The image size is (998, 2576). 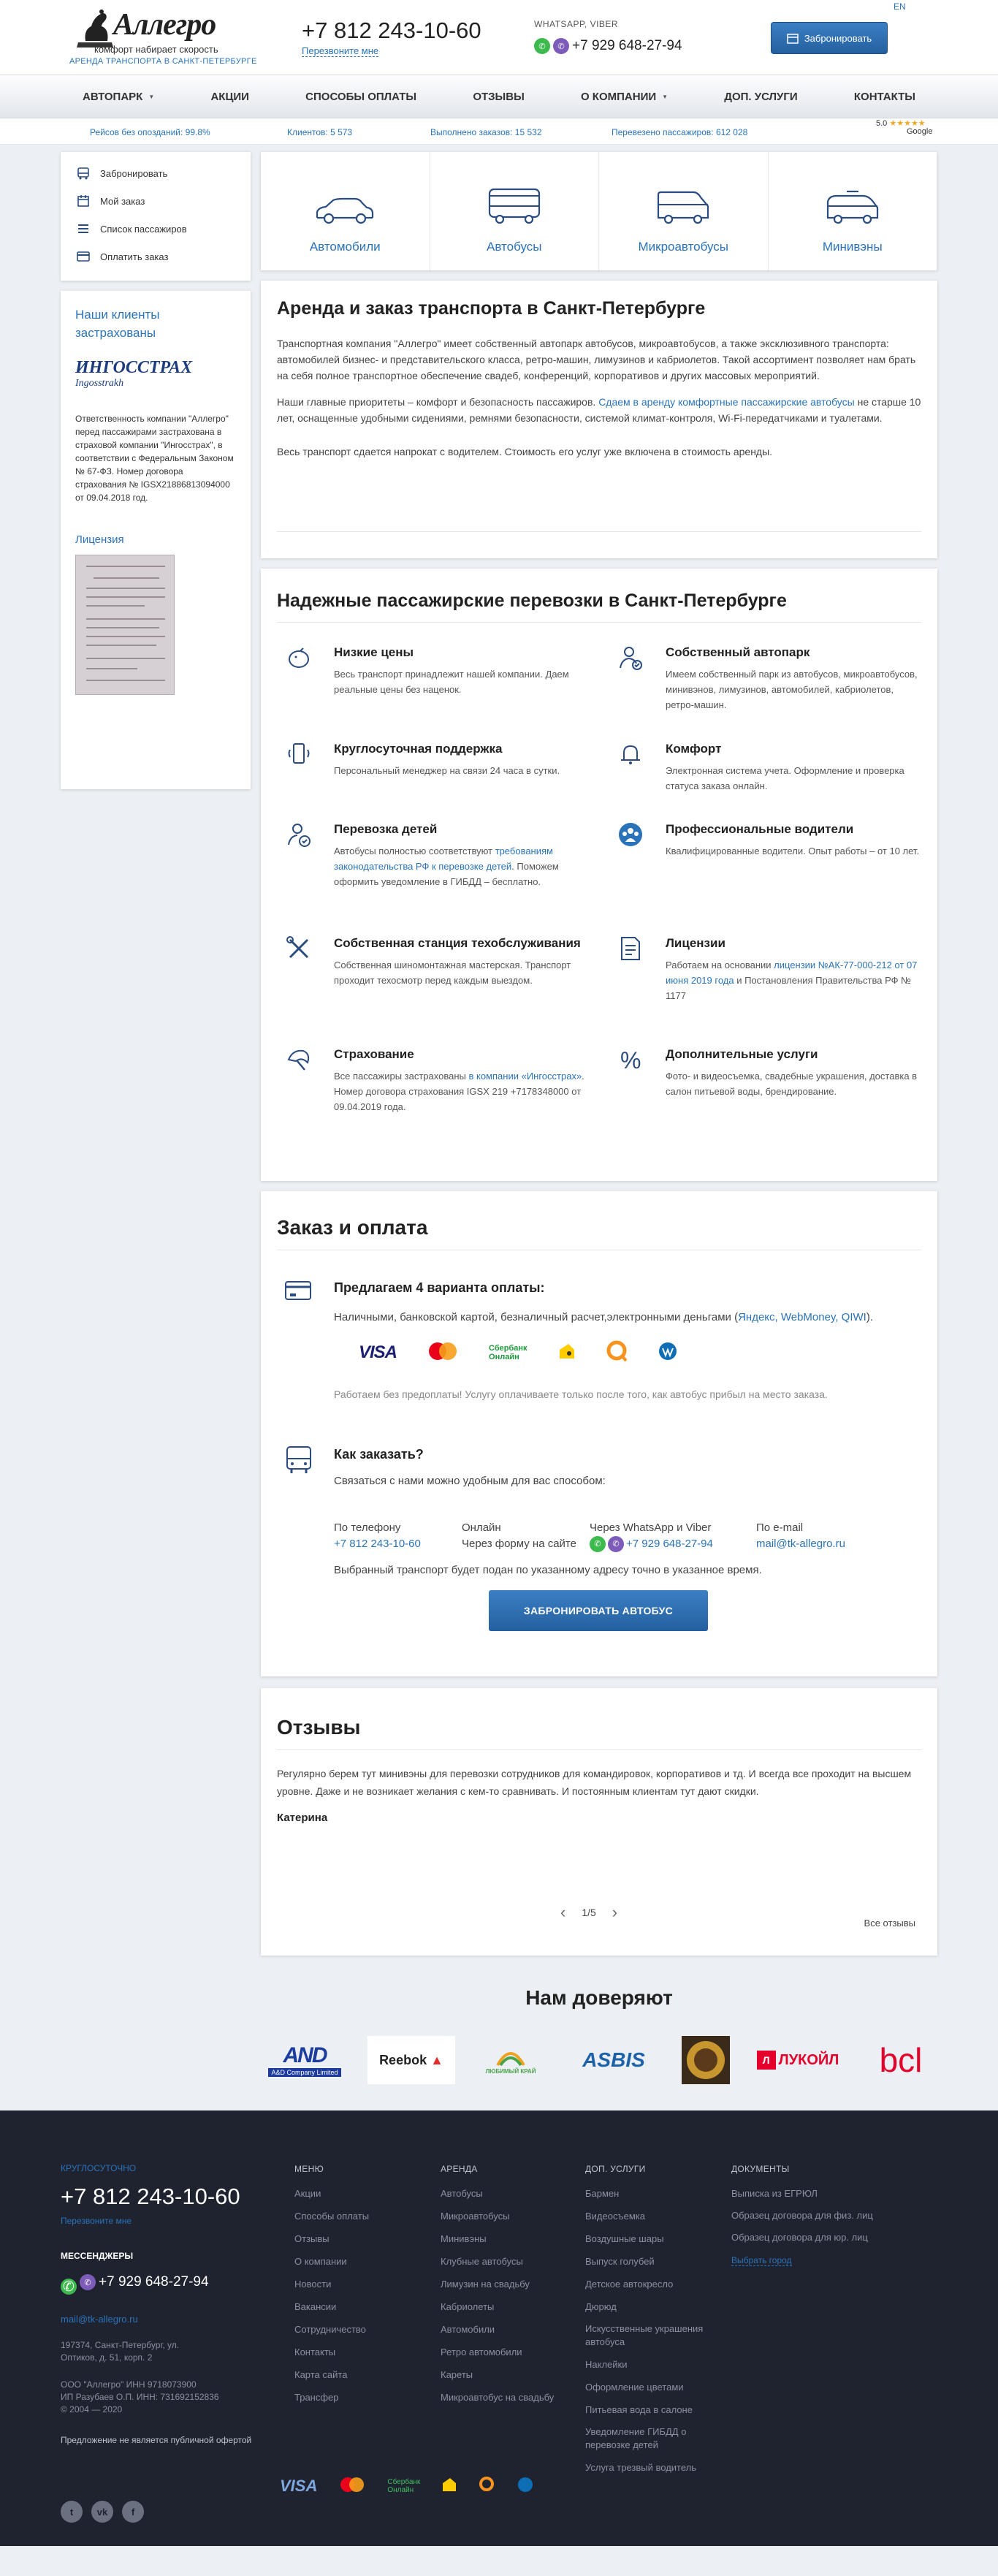 I want to click on footer-link: О компании, so click(x=360, y=2261).